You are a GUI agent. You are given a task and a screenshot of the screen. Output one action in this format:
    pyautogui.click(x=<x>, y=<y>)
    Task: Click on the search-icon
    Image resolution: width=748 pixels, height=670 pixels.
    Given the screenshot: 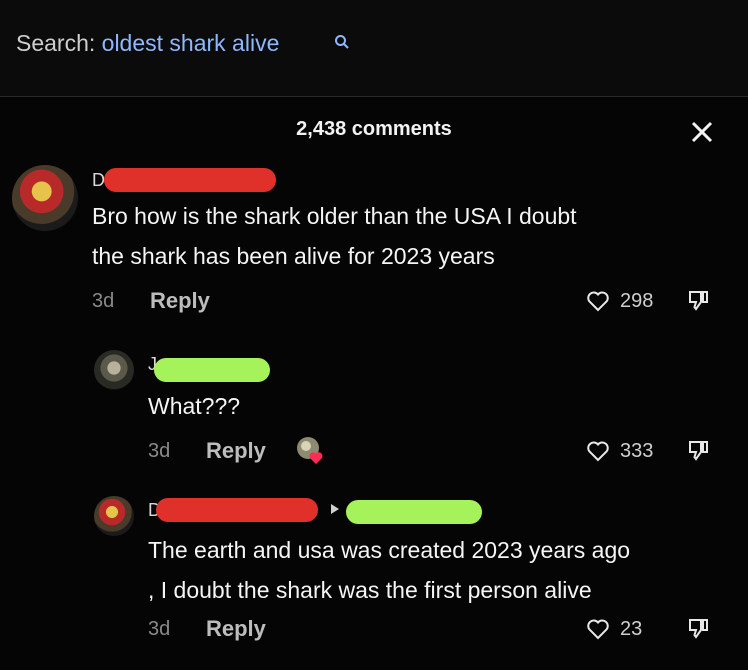 What is the action you would take?
    pyautogui.click(x=342, y=42)
    